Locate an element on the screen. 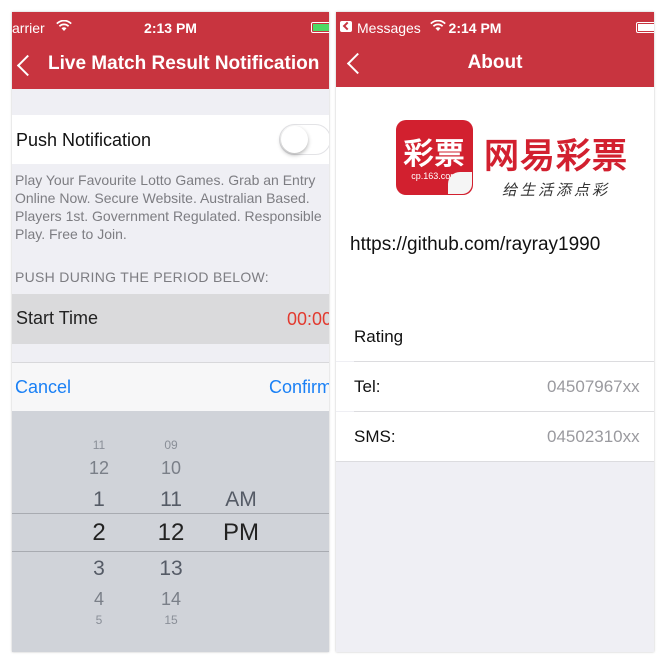  picker-hour: 11 is located at coordinates (99, 445).